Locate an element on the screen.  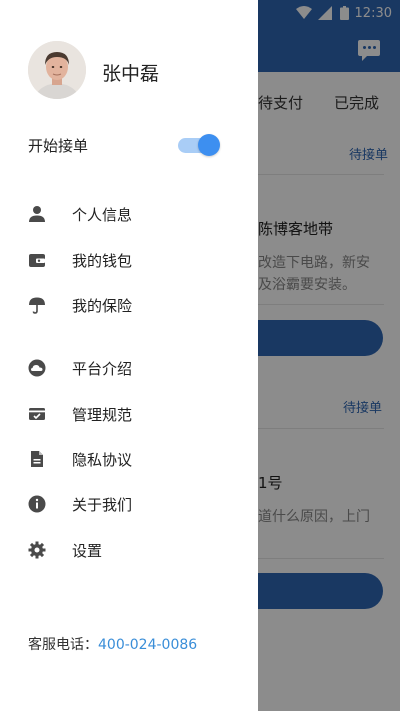
menu-item-label: 个人信息 is located at coordinates (102, 215).